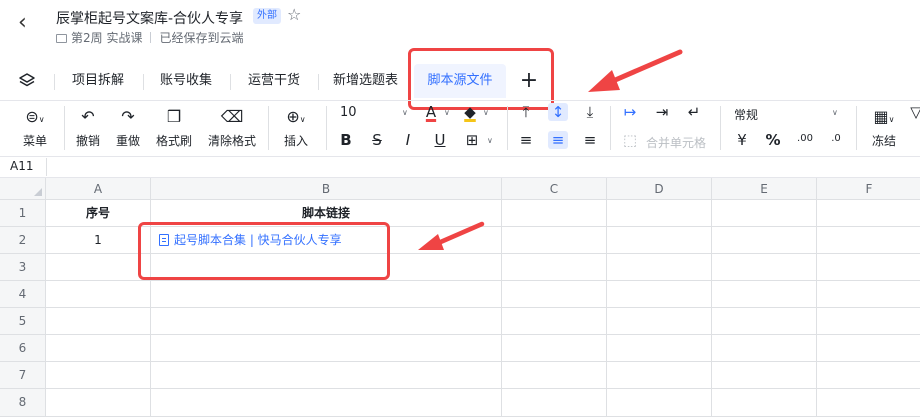 The width and height of the screenshot is (920, 417). What do you see at coordinates (23, 267) in the screenshot?
I see `row-header: 3` at bounding box center [23, 267].